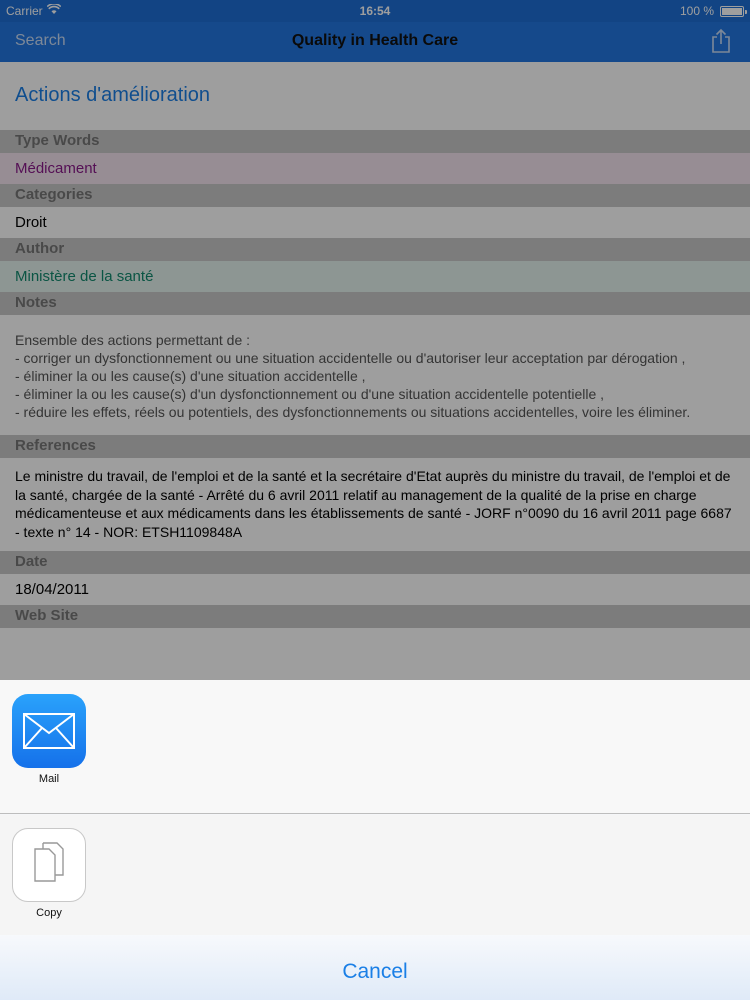 The width and height of the screenshot is (750, 1000). I want to click on navigation-bar: Search Quality in Health Care, so click(375, 42).